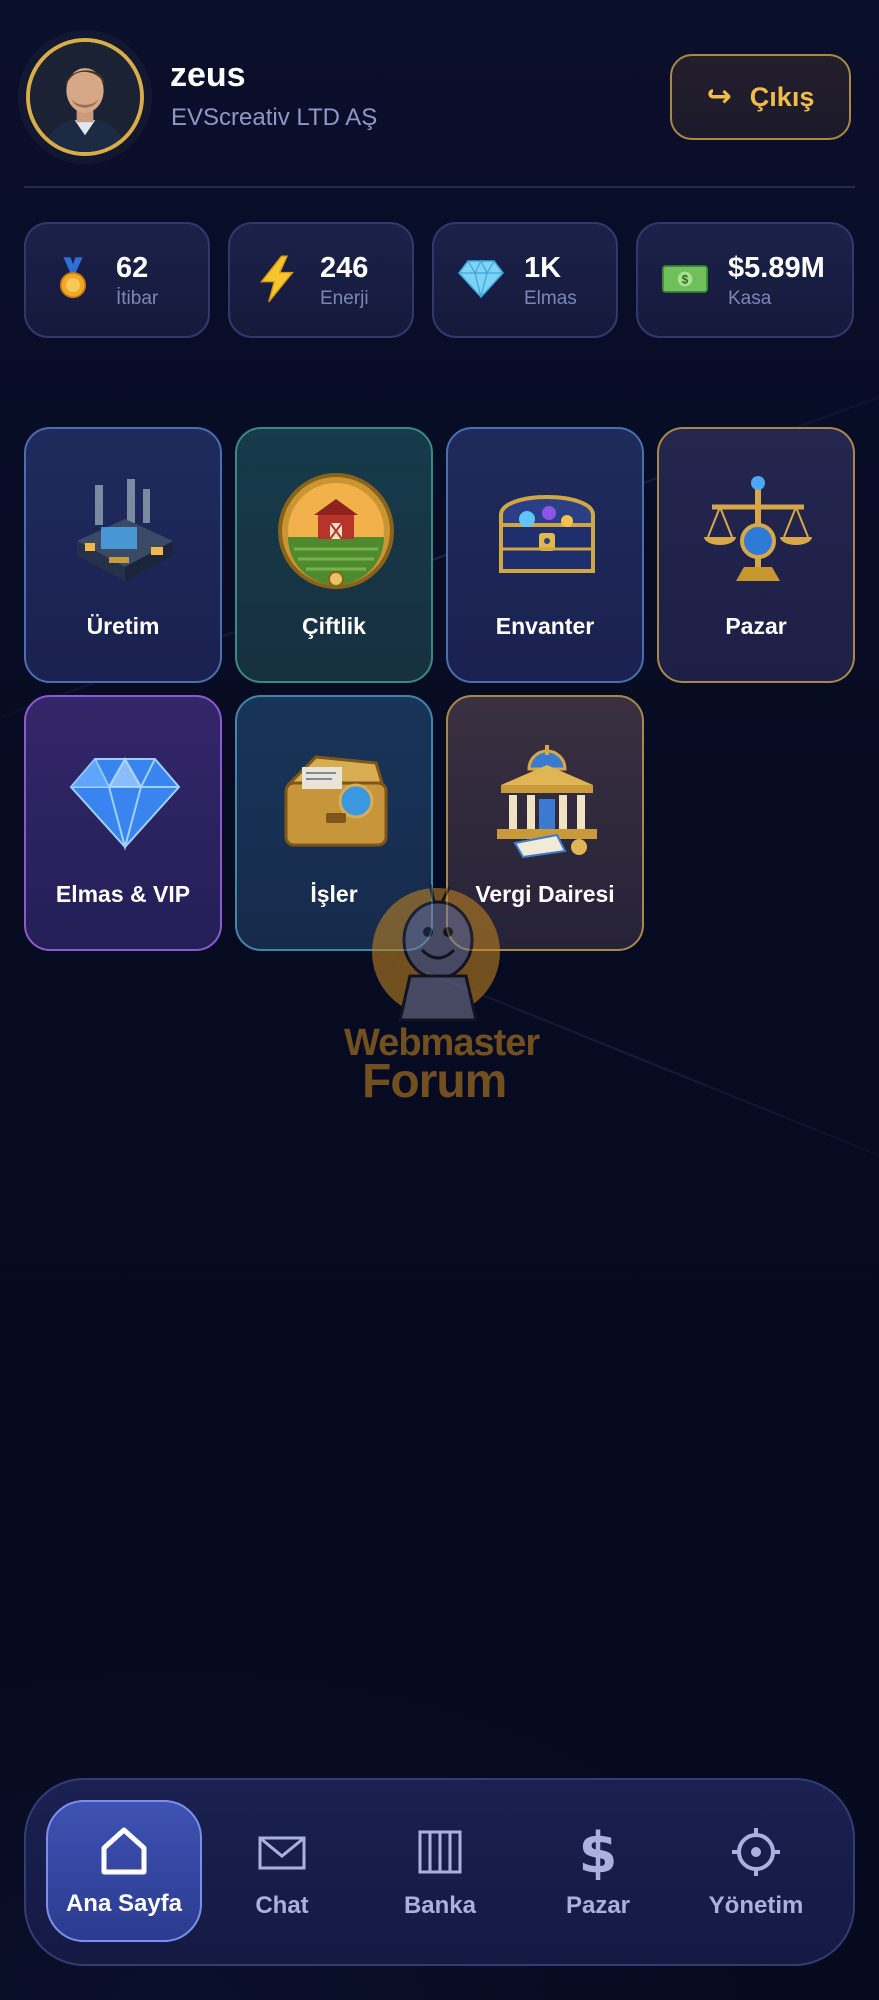  Describe the element at coordinates (440, 1905) in the screenshot. I see `nav-label: Banka` at that location.